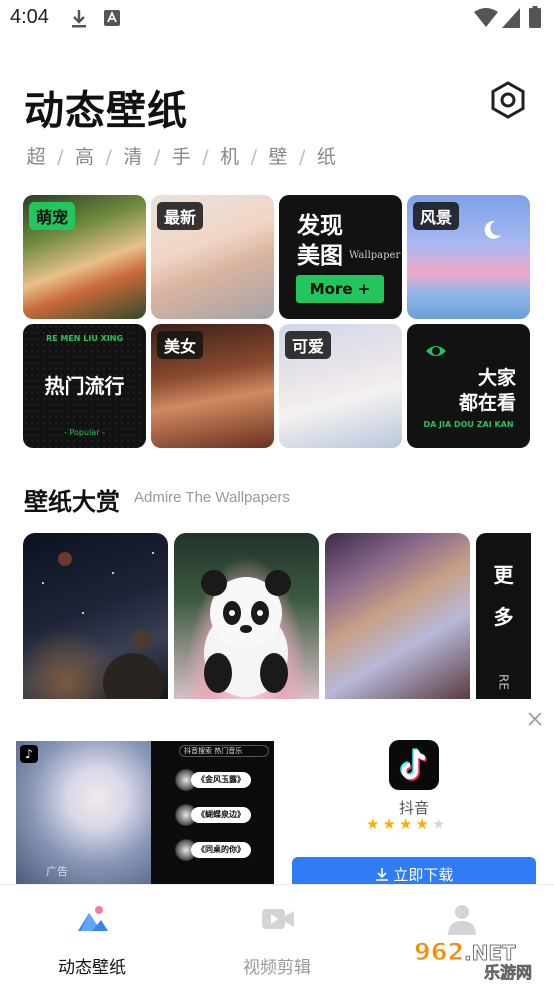  Describe the element at coordinates (212, 497) in the screenshot. I see `section-subtitle: Admire The Wallpapers` at that location.